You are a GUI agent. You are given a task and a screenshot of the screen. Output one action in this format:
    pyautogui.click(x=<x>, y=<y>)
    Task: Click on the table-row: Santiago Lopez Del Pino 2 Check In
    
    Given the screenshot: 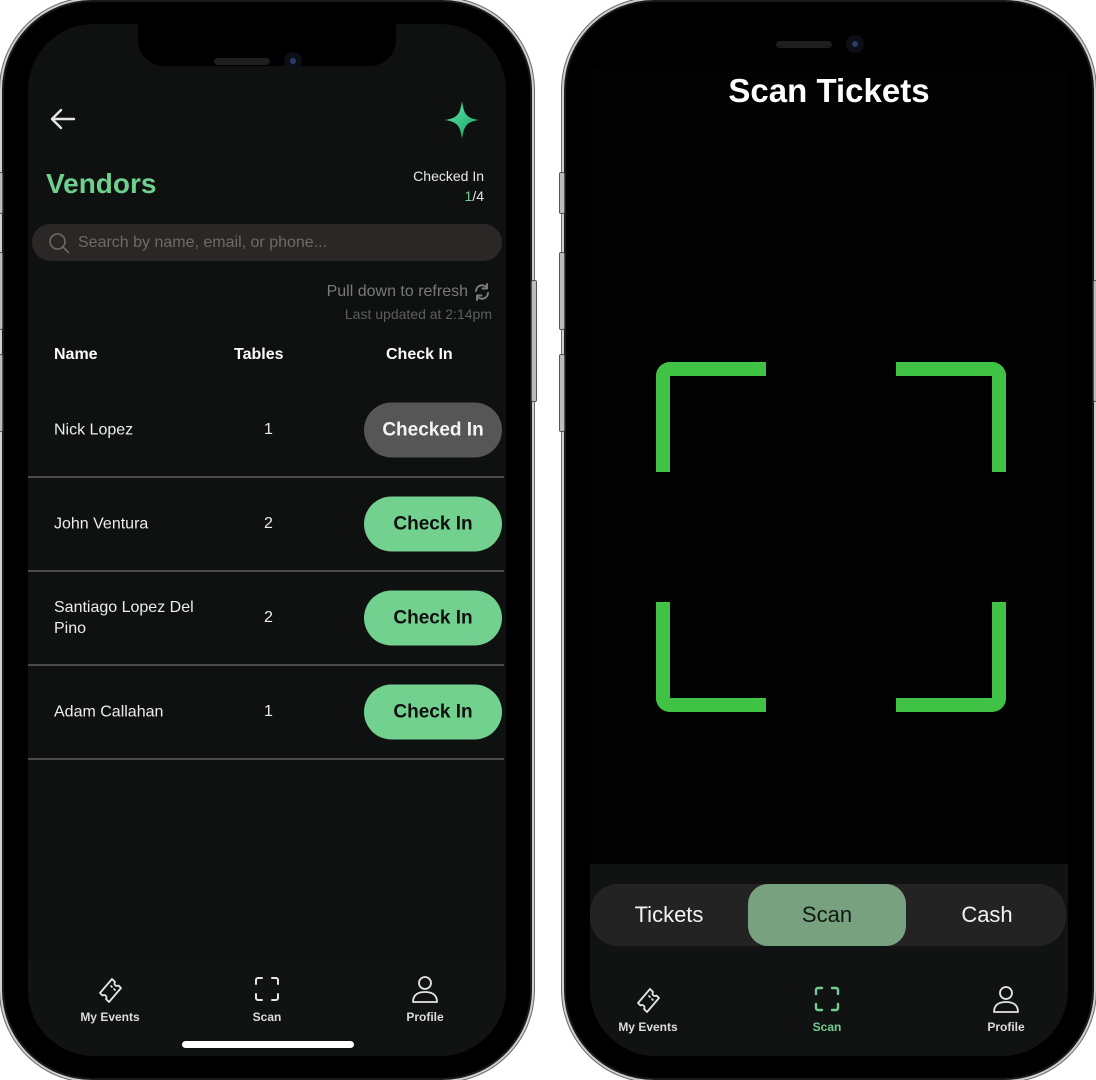 What is the action you would take?
    pyautogui.click(x=266, y=619)
    